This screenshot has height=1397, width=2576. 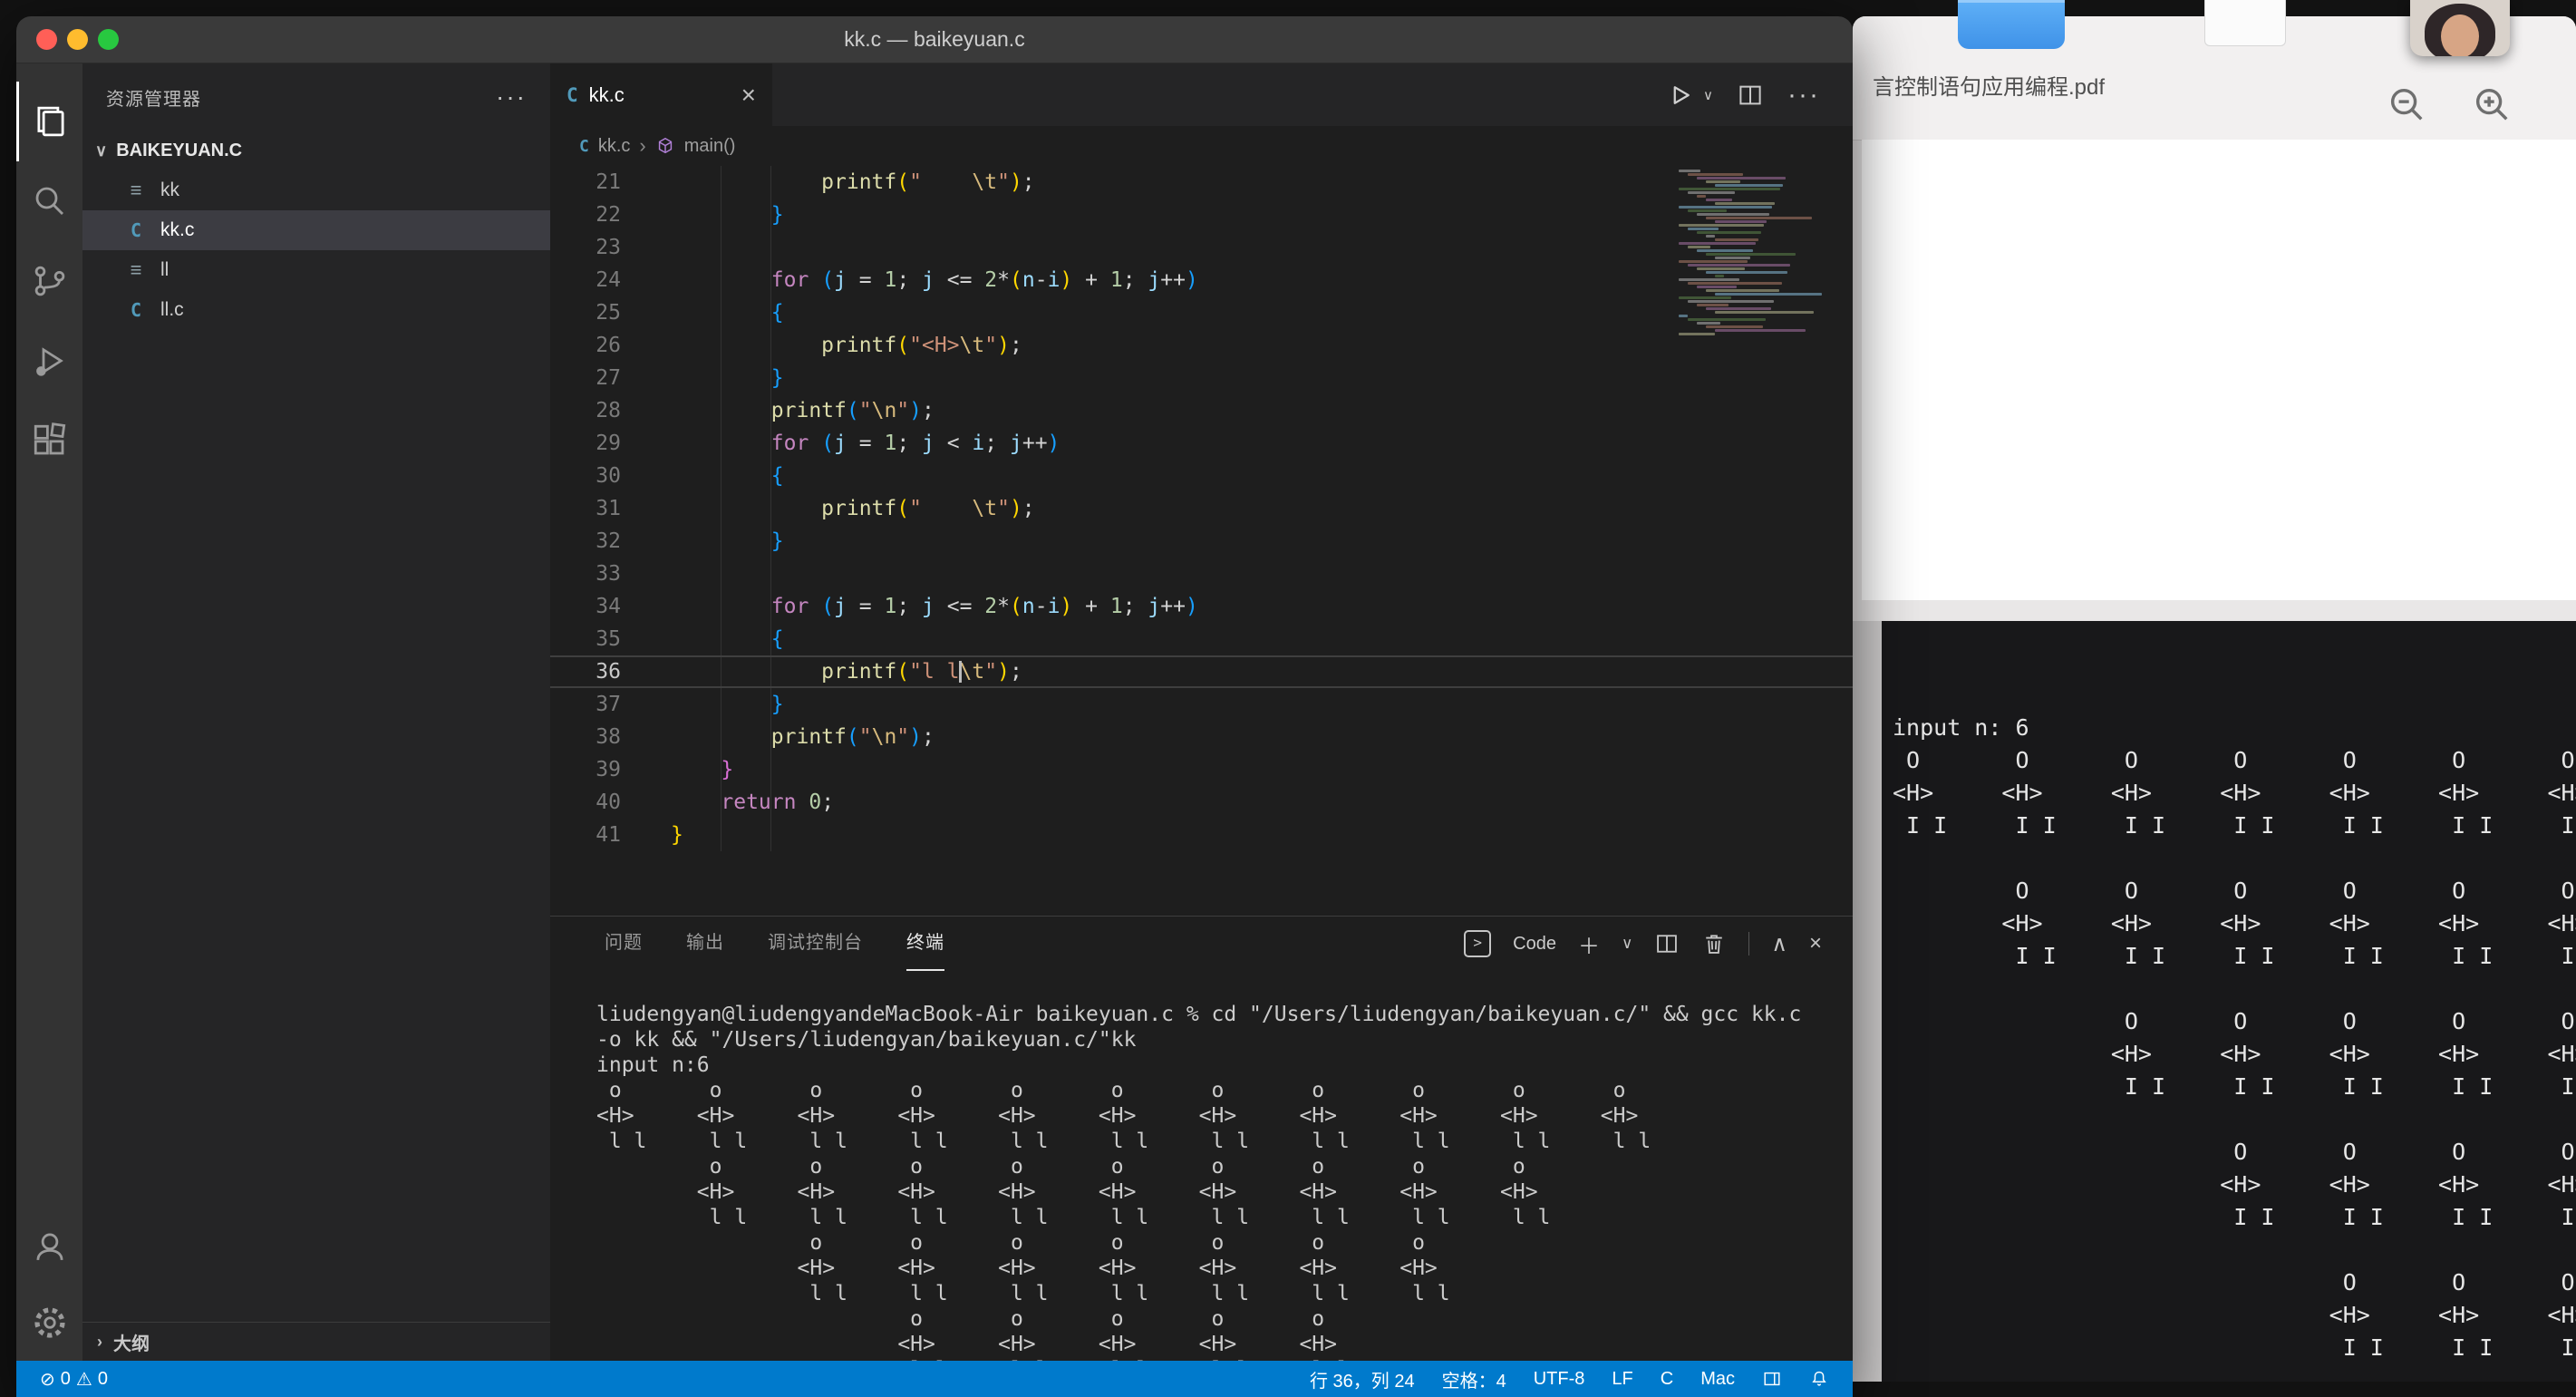 I want to click on code-line-26: 26 printf("<H>\t");, so click(x=1201, y=345).